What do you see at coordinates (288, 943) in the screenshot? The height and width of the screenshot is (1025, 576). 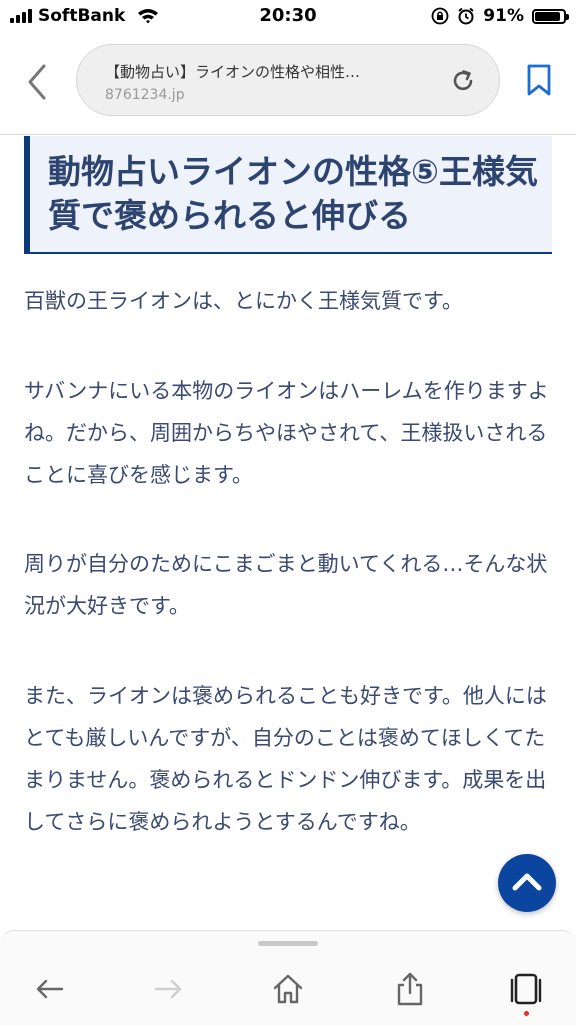 I see `drag-handle` at bounding box center [288, 943].